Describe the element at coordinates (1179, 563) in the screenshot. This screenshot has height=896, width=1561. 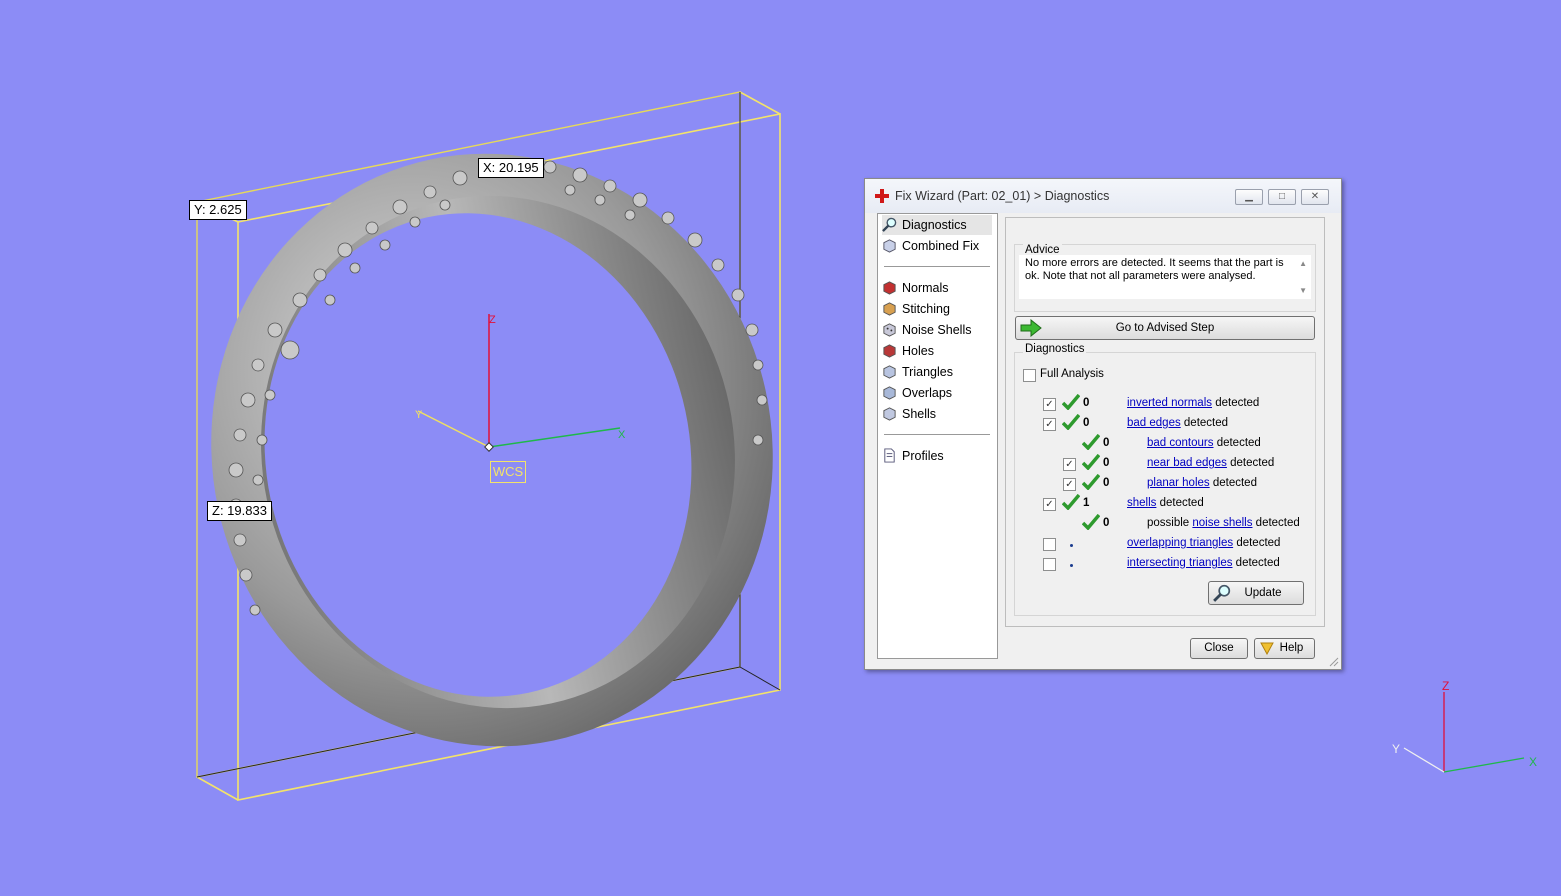
I see `intersecting-triangles-link: intersecting triangles` at that location.